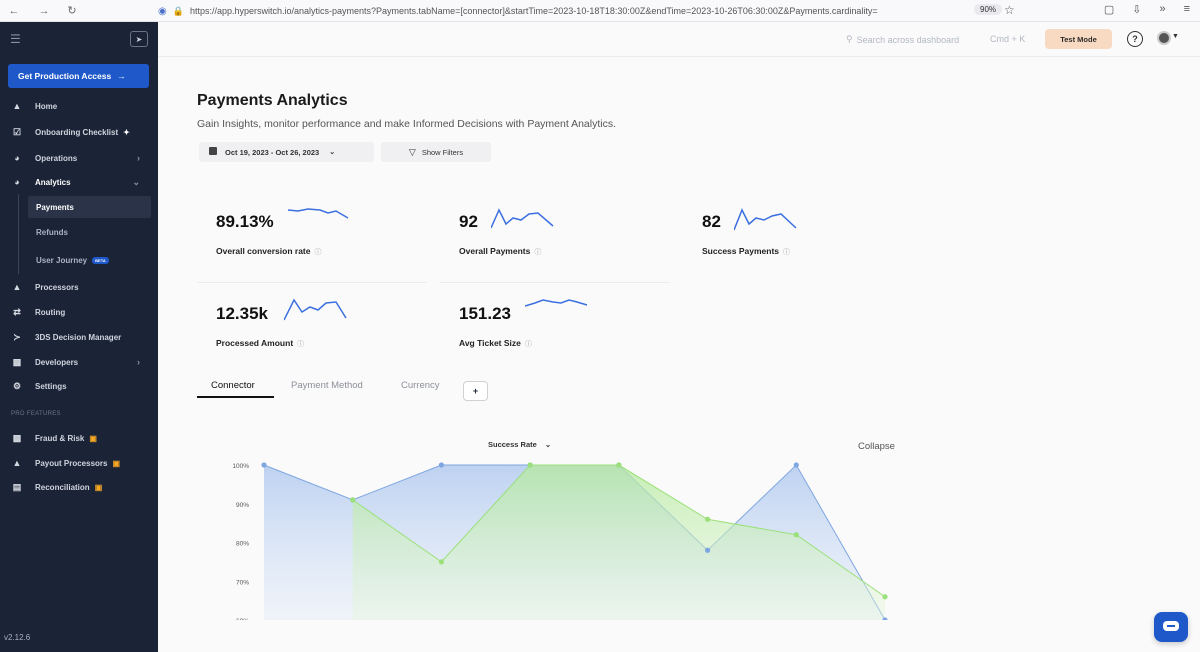  What do you see at coordinates (255, 343) in the screenshot?
I see `metric-label-text: Processed Amount` at bounding box center [255, 343].